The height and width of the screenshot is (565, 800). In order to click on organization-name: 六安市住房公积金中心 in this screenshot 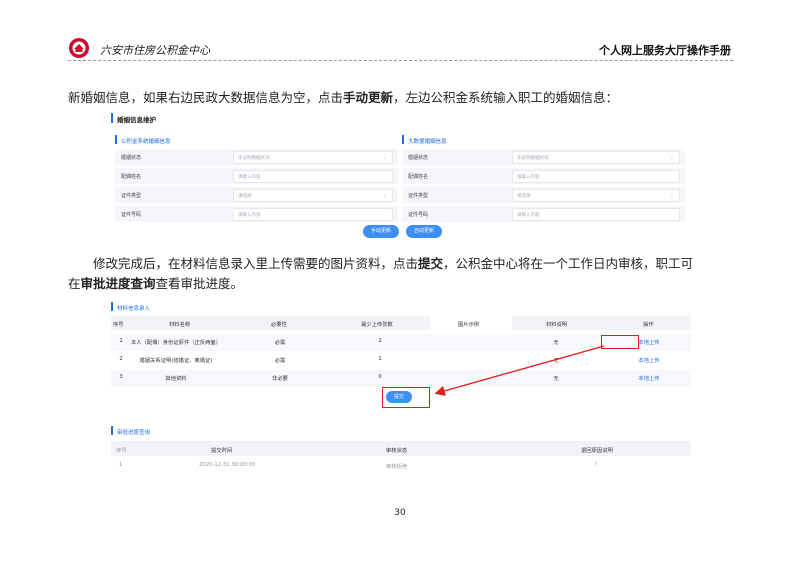, I will do `click(155, 50)`.